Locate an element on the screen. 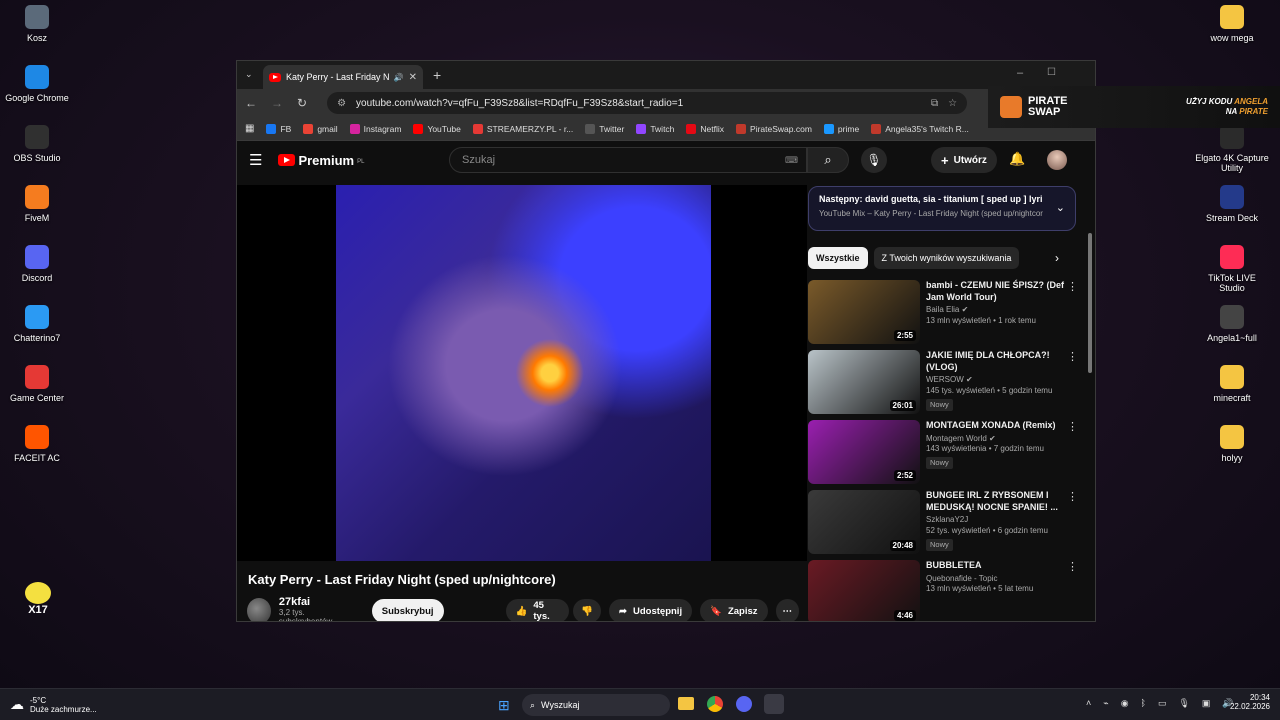  like-button: 👍 45 tys. is located at coordinates (537, 610).